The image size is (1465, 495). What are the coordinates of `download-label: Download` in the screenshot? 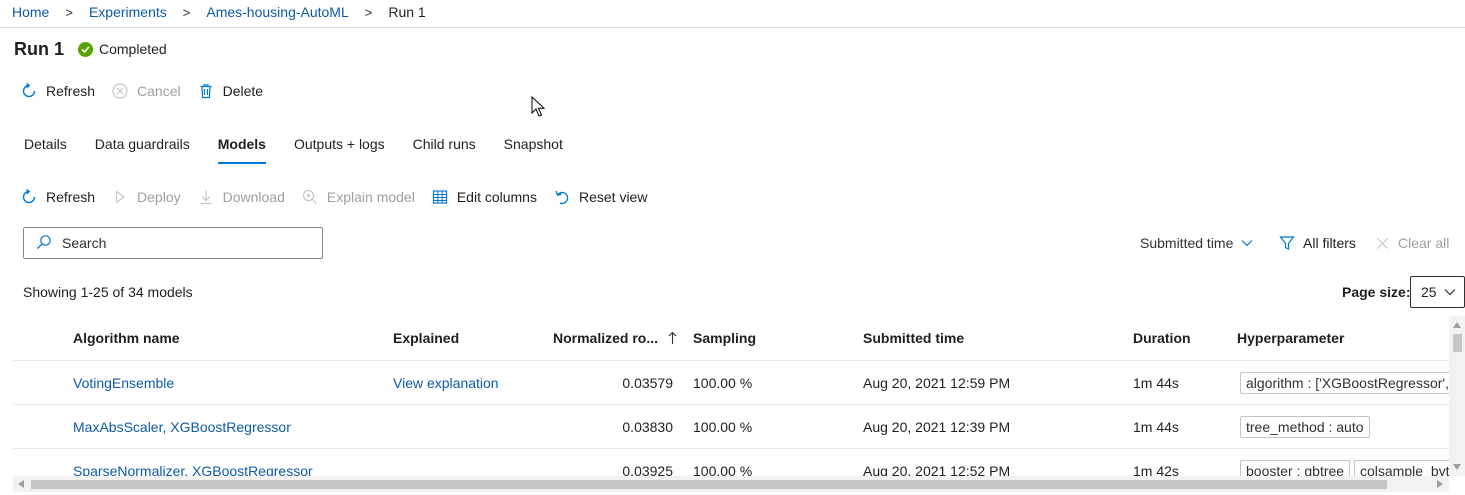 It's located at (253, 197).